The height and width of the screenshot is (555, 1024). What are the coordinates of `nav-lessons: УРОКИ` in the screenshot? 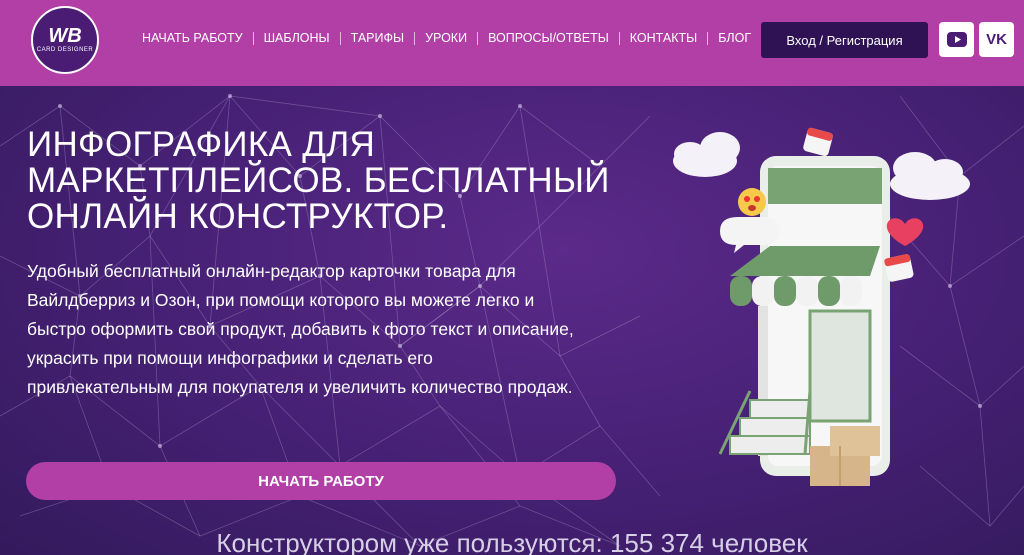 It's located at (446, 38).